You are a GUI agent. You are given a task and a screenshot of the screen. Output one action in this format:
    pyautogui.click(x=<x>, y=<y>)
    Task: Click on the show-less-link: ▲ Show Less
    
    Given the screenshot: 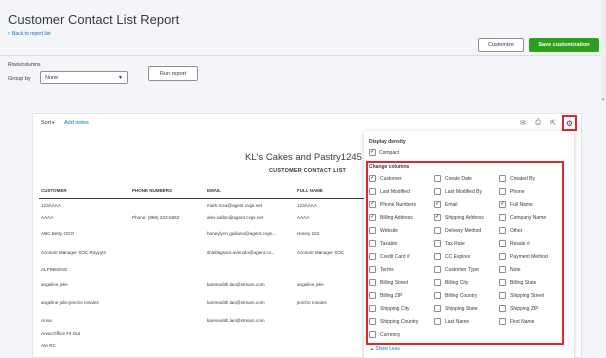 What is the action you would take?
    pyautogui.click(x=385, y=349)
    